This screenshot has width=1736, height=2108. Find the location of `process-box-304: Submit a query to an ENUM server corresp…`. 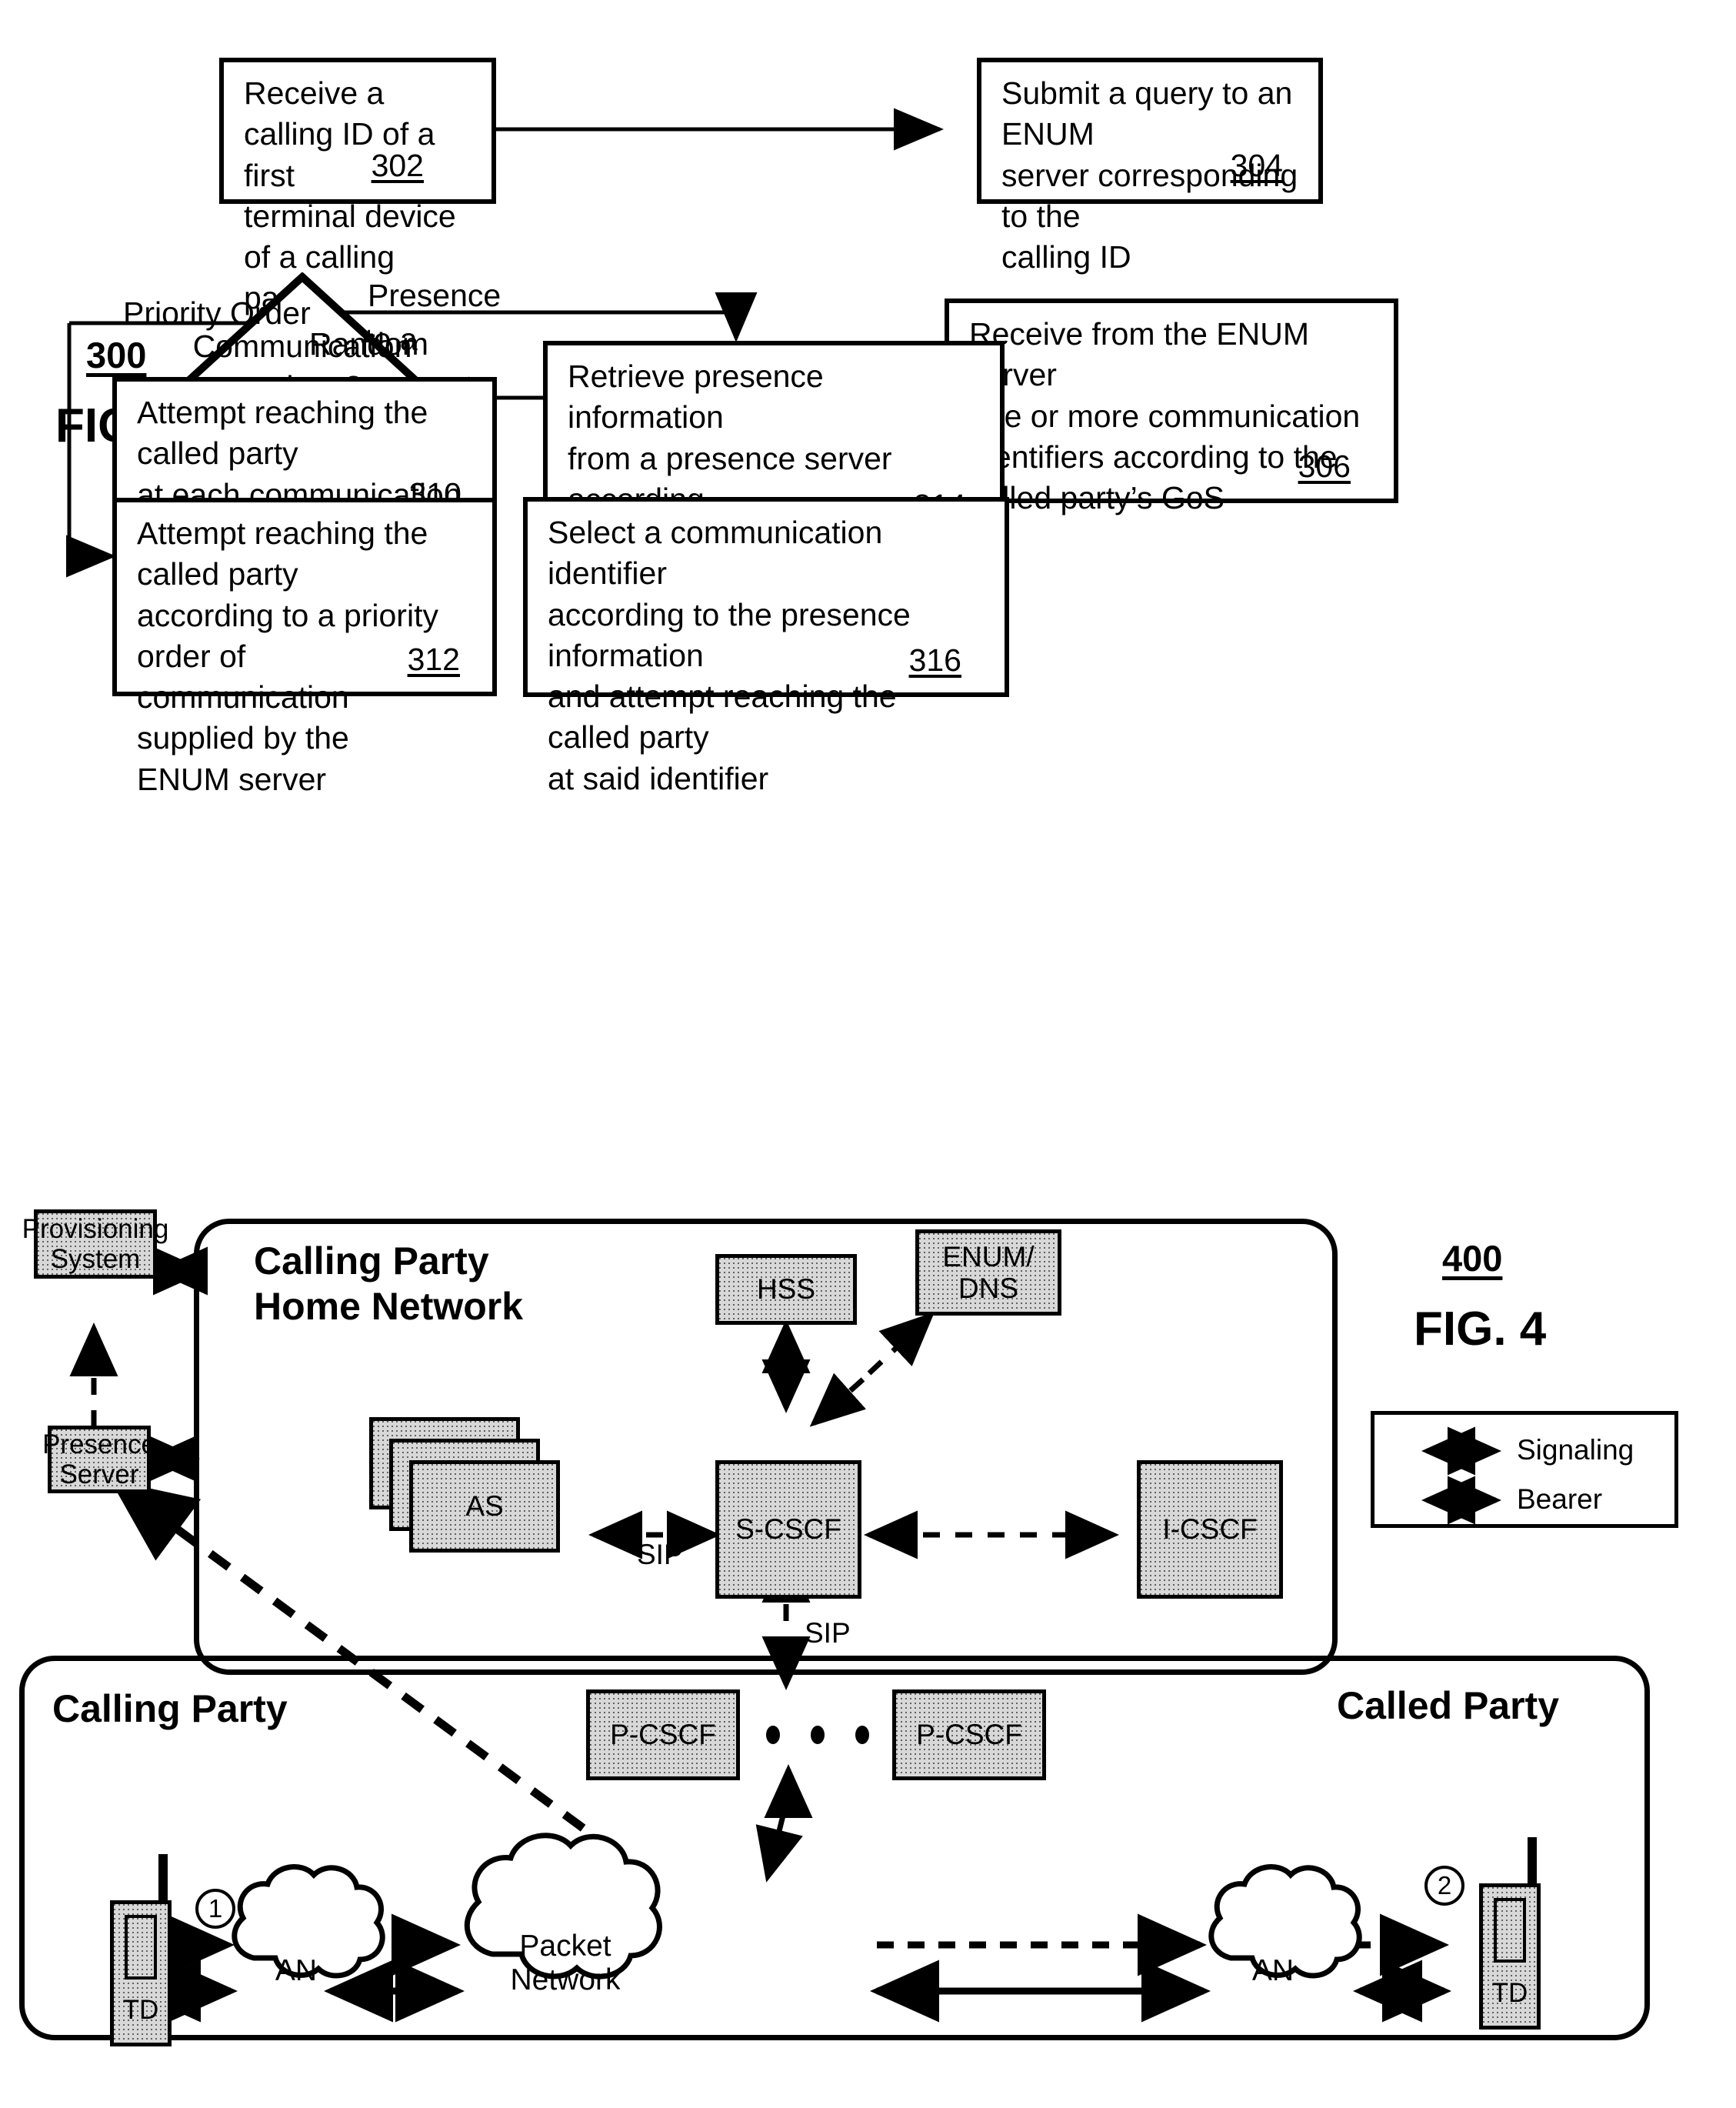

process-box-304: Submit a query to an ENUM server corresp… is located at coordinates (1150, 166).